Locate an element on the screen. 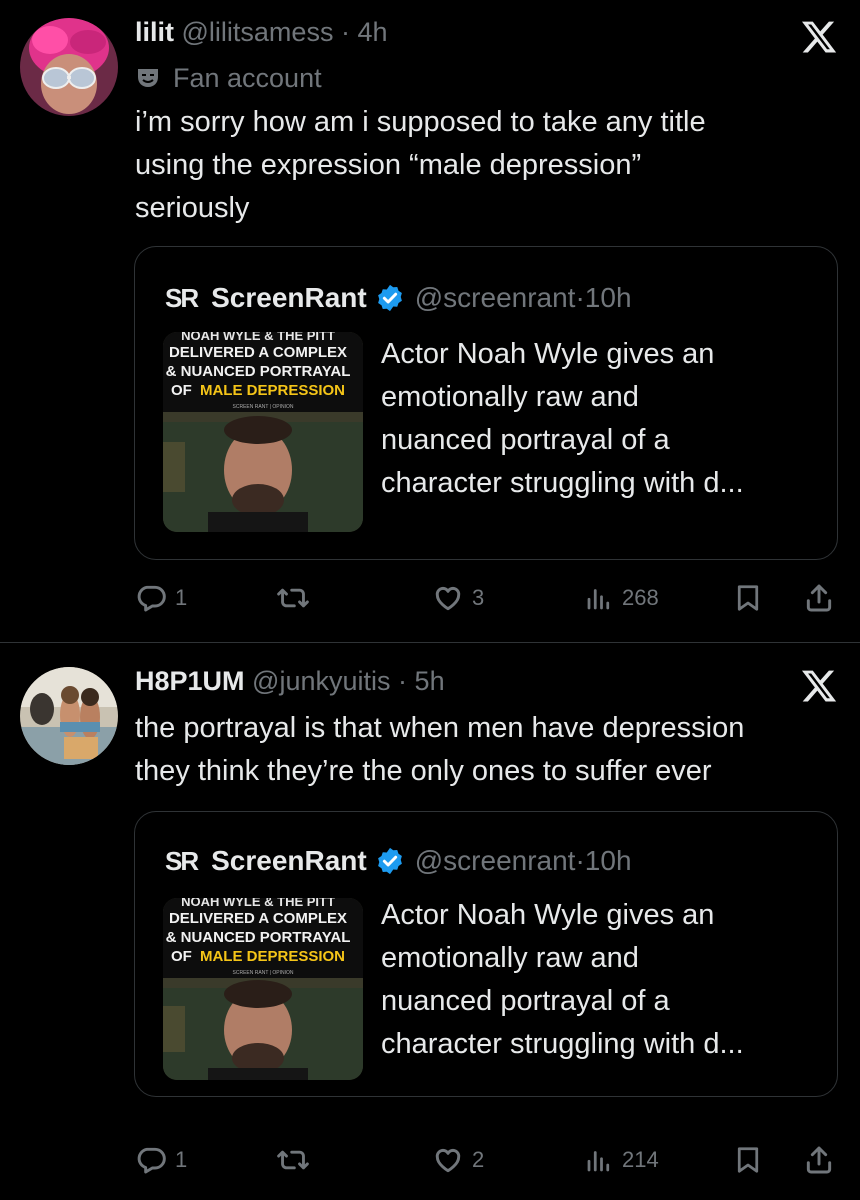 The image size is (860, 1200). like-button: 2 is located at coordinates (458, 1160).